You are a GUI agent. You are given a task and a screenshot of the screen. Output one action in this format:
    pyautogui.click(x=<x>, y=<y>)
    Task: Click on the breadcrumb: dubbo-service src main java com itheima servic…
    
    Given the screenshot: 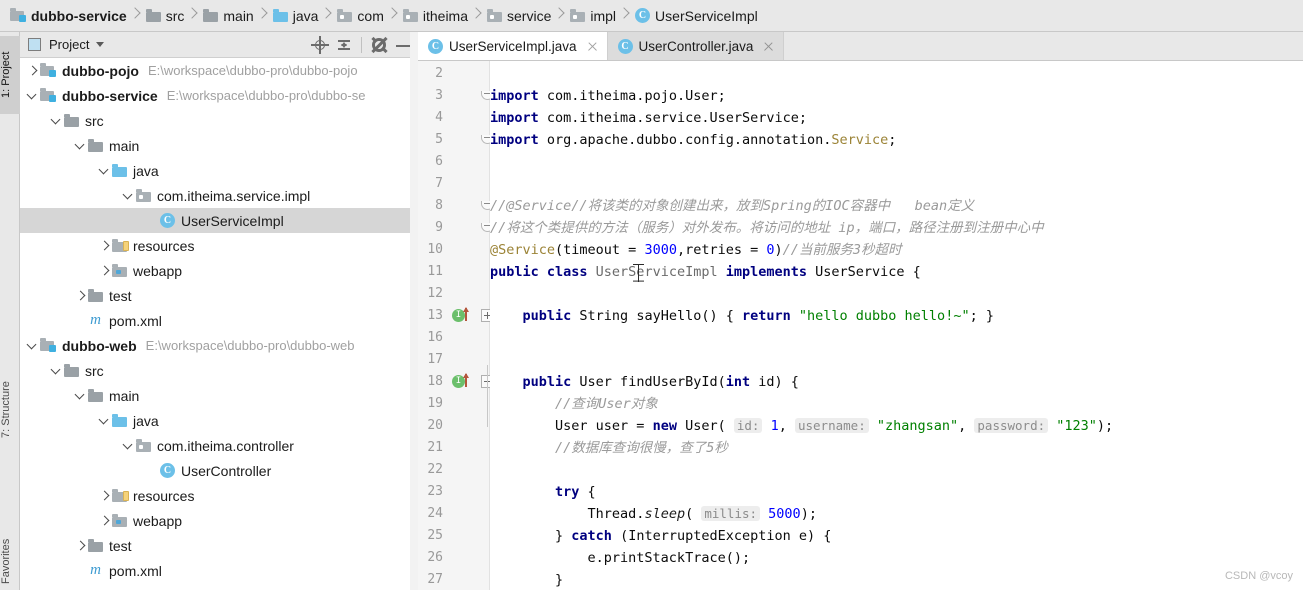 What is the action you would take?
    pyautogui.click(x=651, y=16)
    